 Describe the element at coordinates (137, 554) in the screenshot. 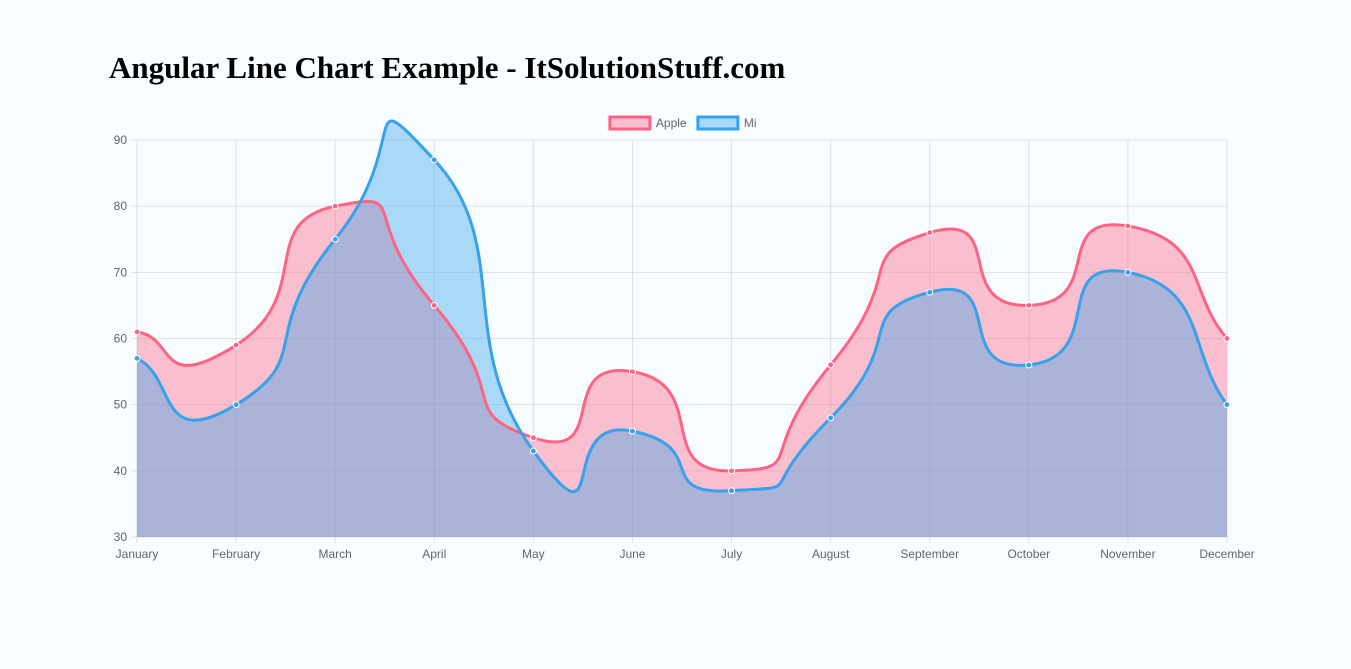

I see `x-tick-label: January` at that location.